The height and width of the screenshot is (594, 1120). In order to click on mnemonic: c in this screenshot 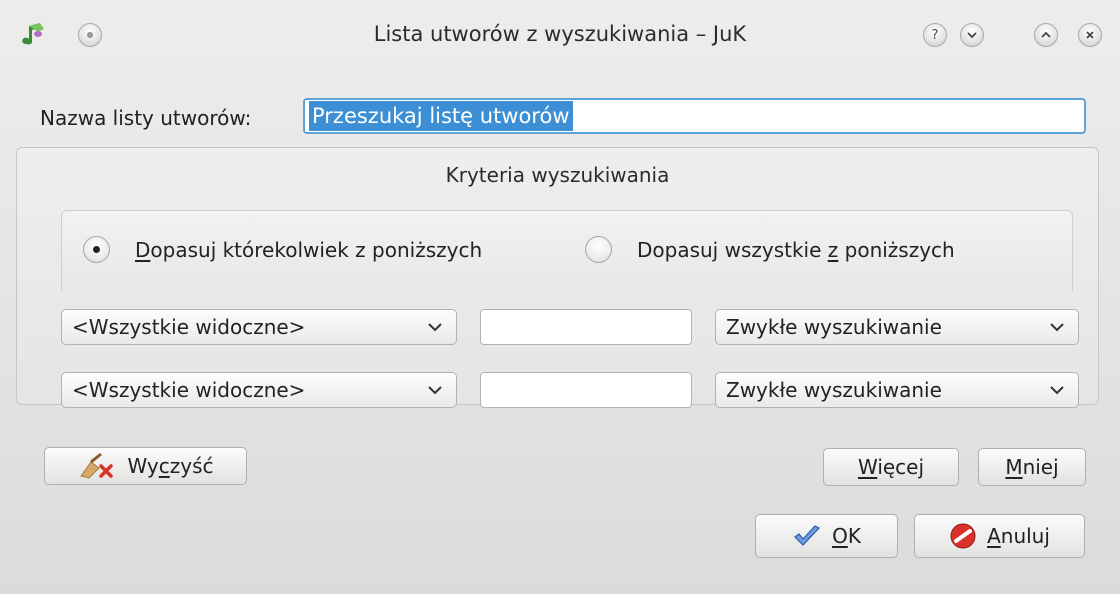, I will do `click(164, 466)`.